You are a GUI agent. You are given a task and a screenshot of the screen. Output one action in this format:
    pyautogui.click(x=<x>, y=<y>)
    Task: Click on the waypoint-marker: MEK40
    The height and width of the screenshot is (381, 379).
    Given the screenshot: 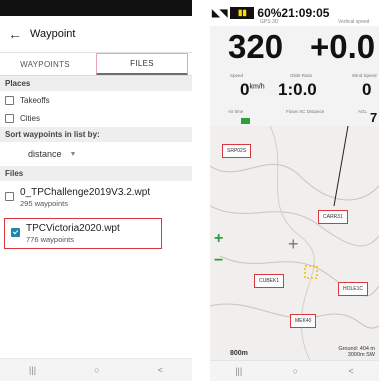 What is the action you would take?
    pyautogui.click(x=303, y=321)
    